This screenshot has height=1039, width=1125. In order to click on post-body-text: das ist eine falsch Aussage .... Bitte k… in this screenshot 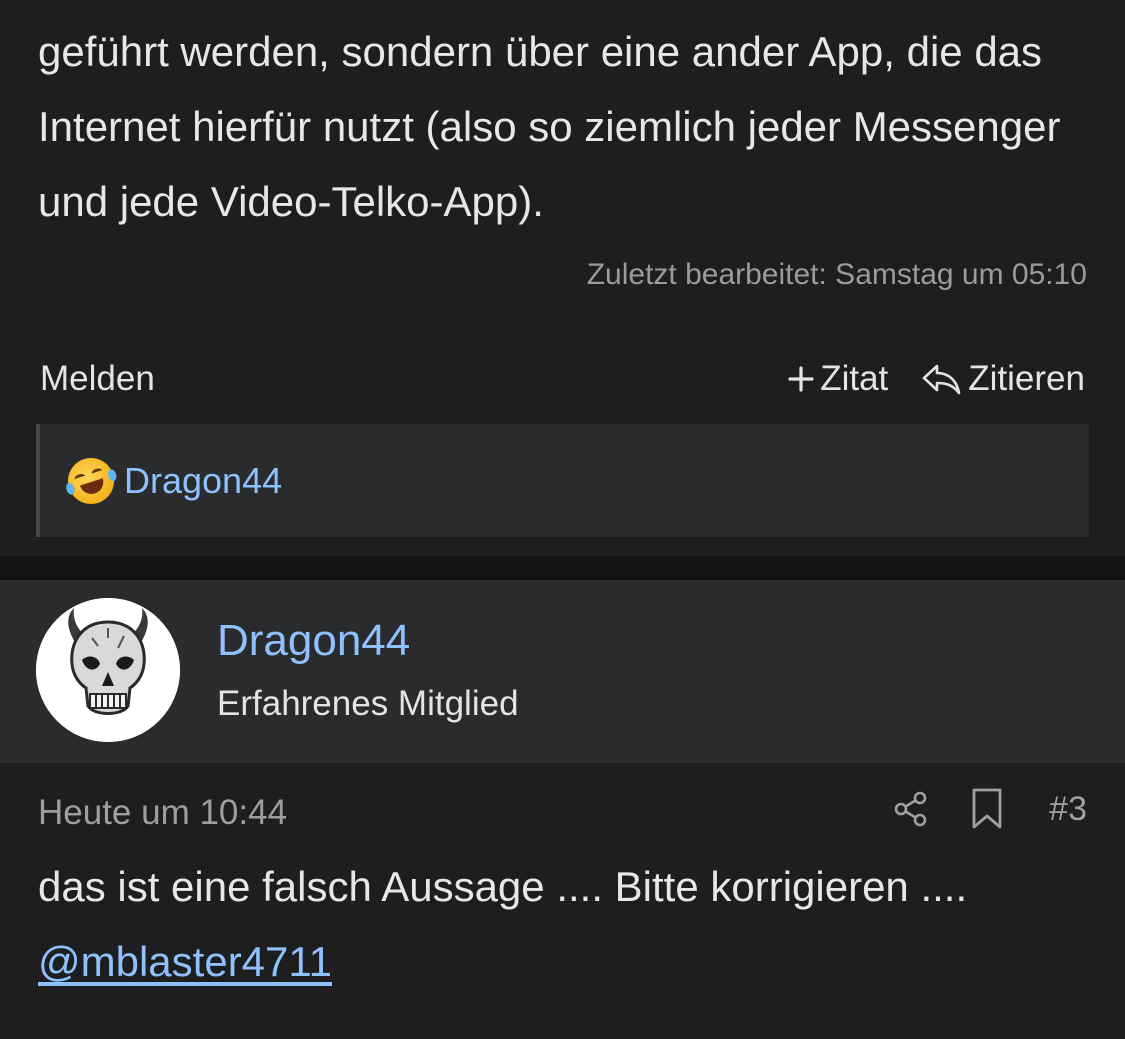, I will do `click(503, 886)`.